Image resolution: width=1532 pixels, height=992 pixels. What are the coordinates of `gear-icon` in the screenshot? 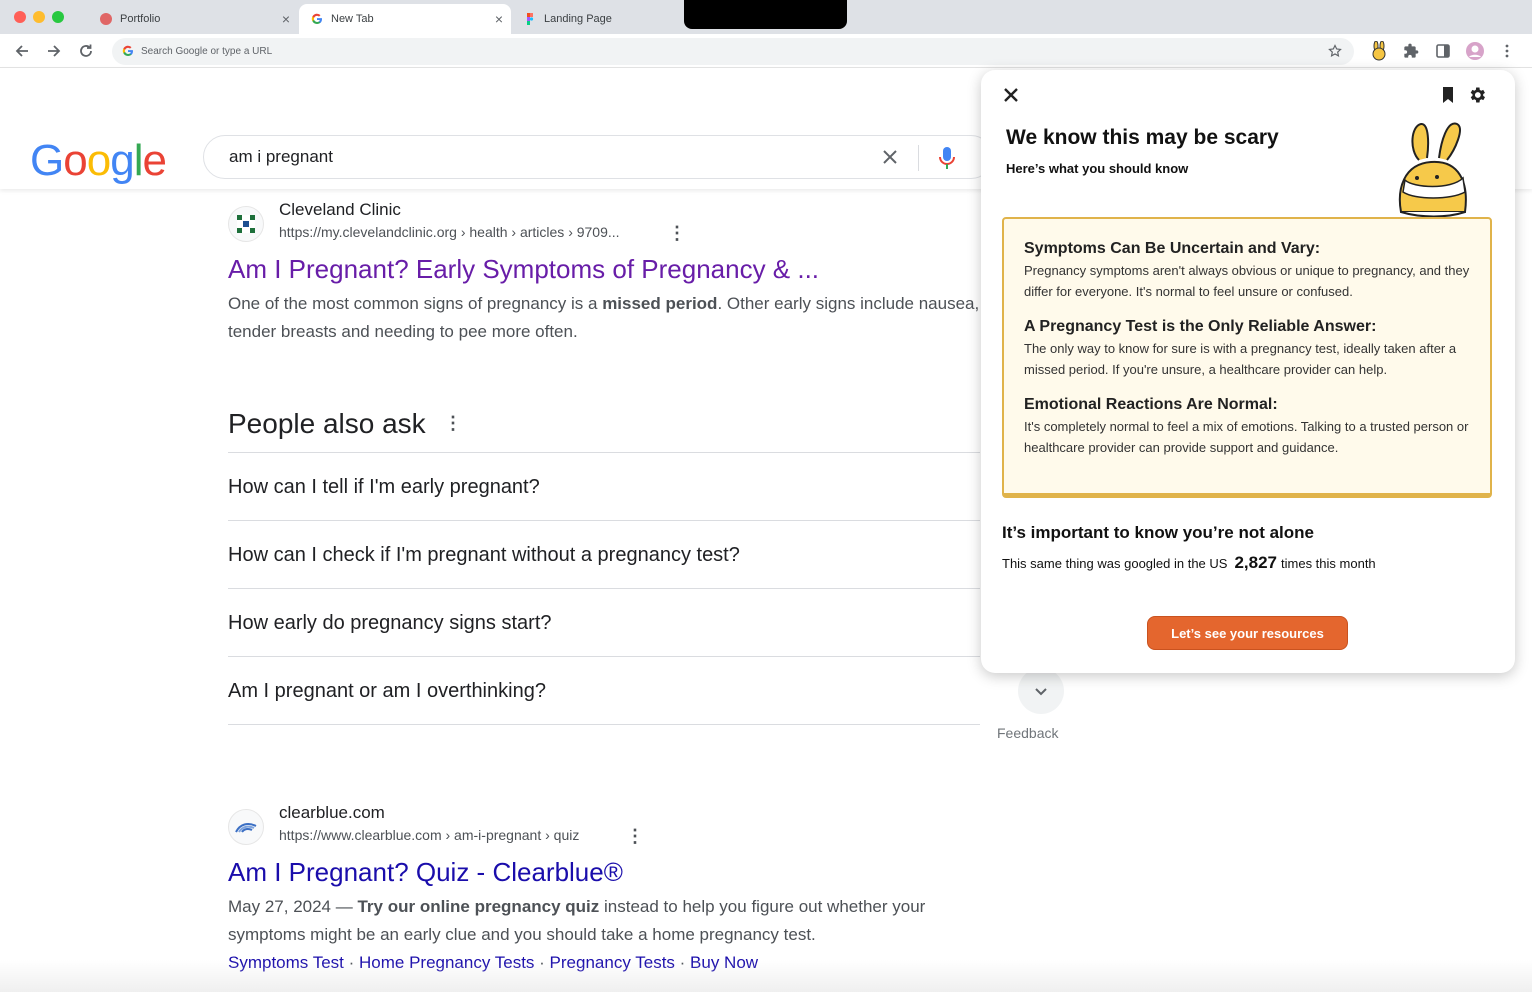 It's located at (1477, 97).